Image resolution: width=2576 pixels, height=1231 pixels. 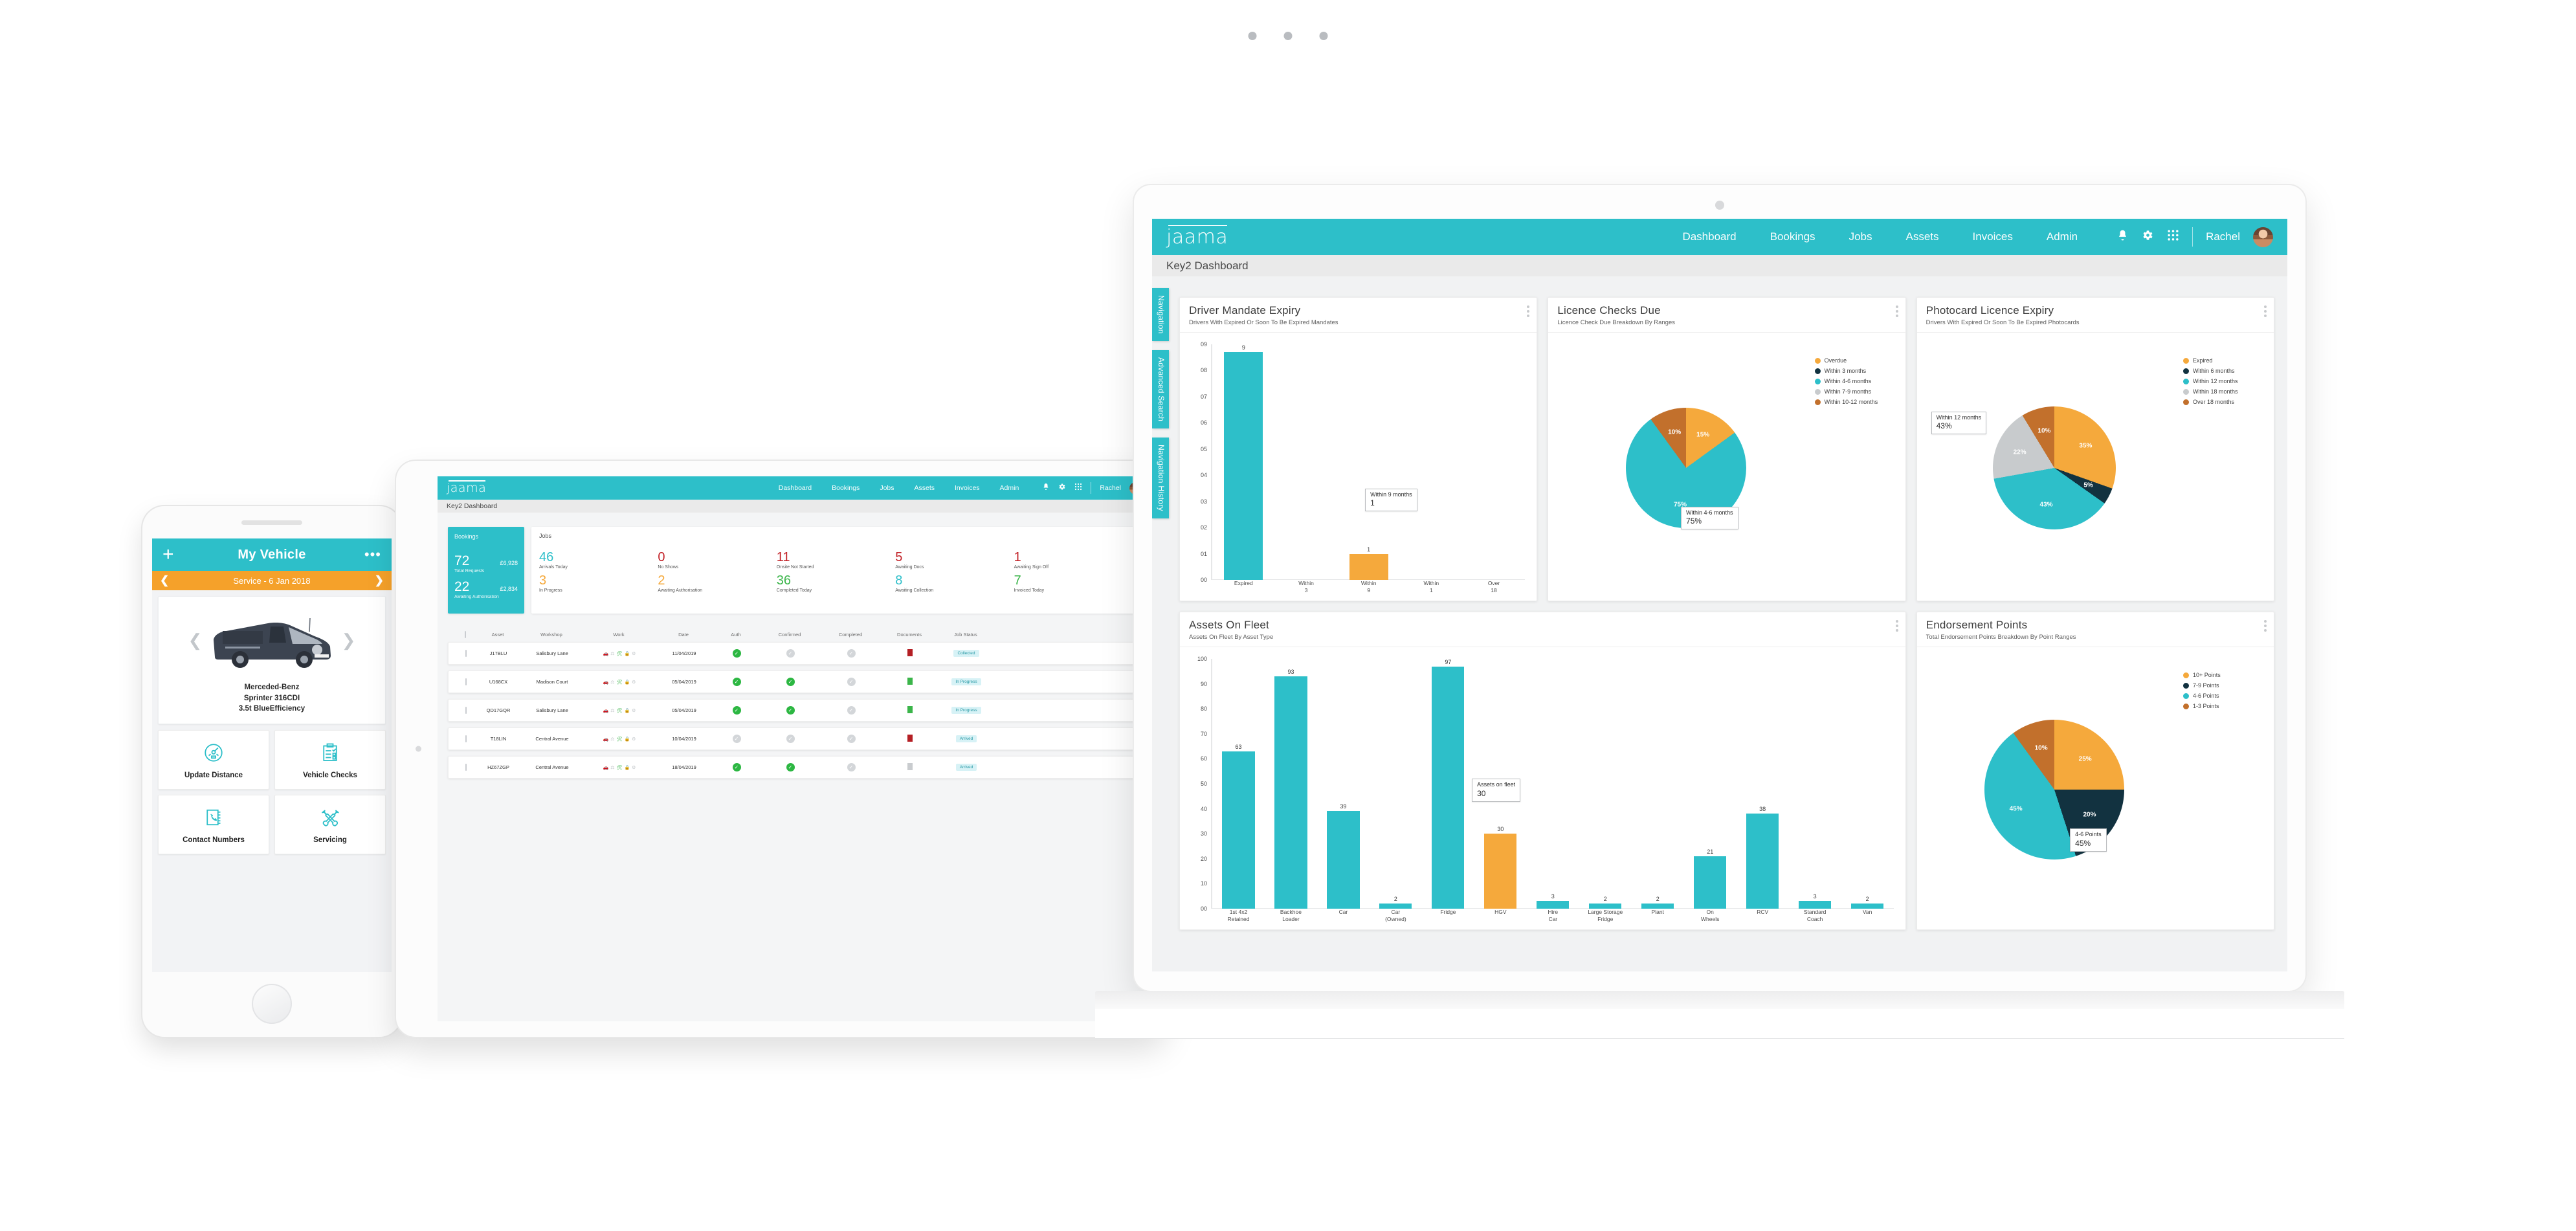 I want to click on job-stat: 8 Awaiting Collection, so click(x=954, y=583).